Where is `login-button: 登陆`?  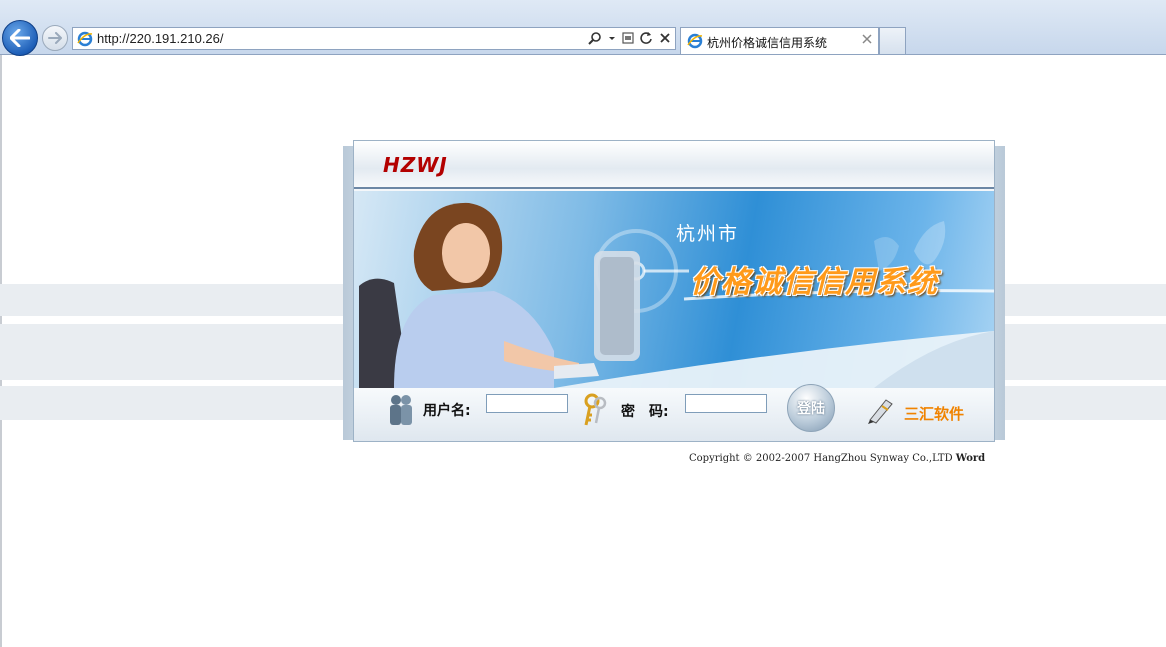
login-button: 登陆 is located at coordinates (811, 408).